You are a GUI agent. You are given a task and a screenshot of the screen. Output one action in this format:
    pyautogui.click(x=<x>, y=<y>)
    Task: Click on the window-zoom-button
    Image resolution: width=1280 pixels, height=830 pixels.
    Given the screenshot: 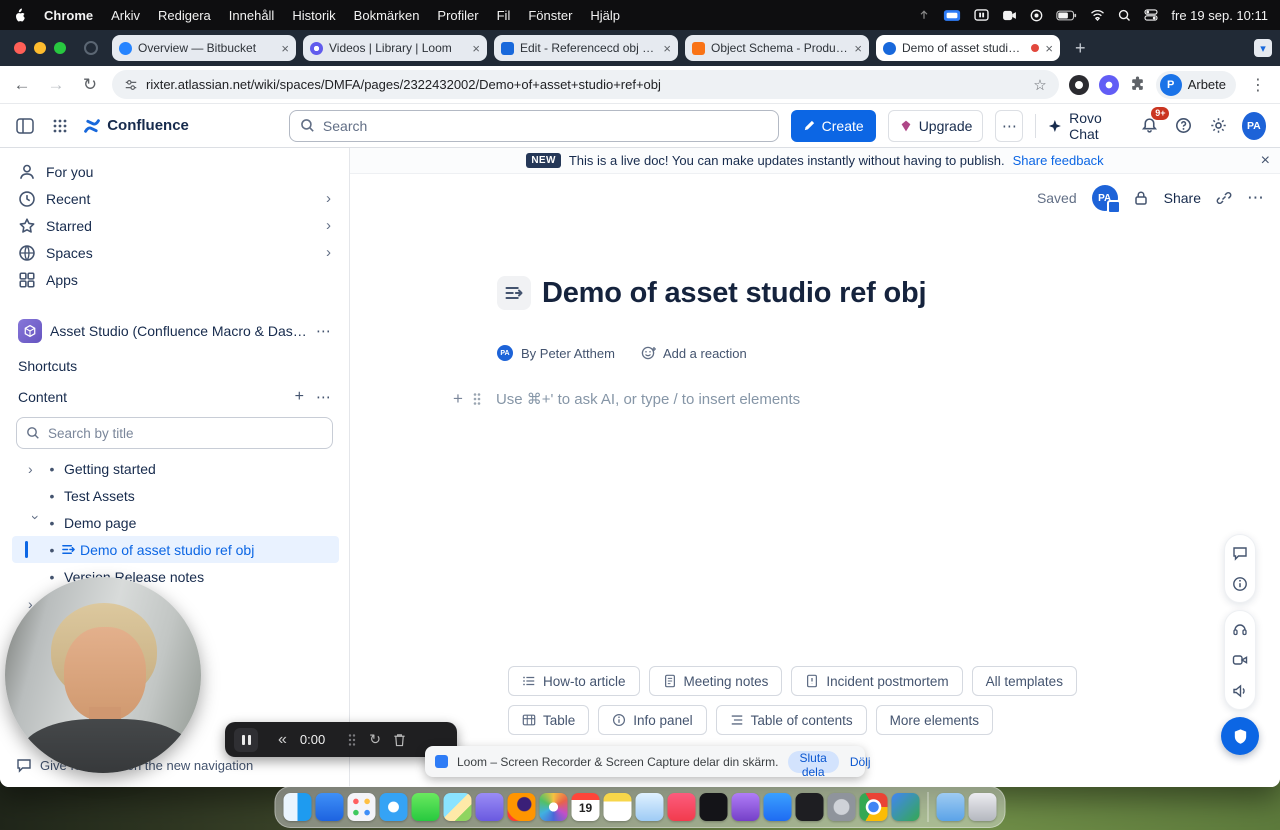 What is the action you would take?
    pyautogui.click(x=60, y=48)
    